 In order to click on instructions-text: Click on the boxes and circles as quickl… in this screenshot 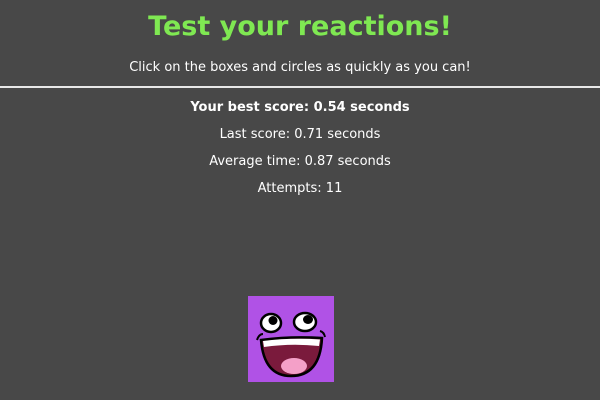, I will do `click(300, 67)`.